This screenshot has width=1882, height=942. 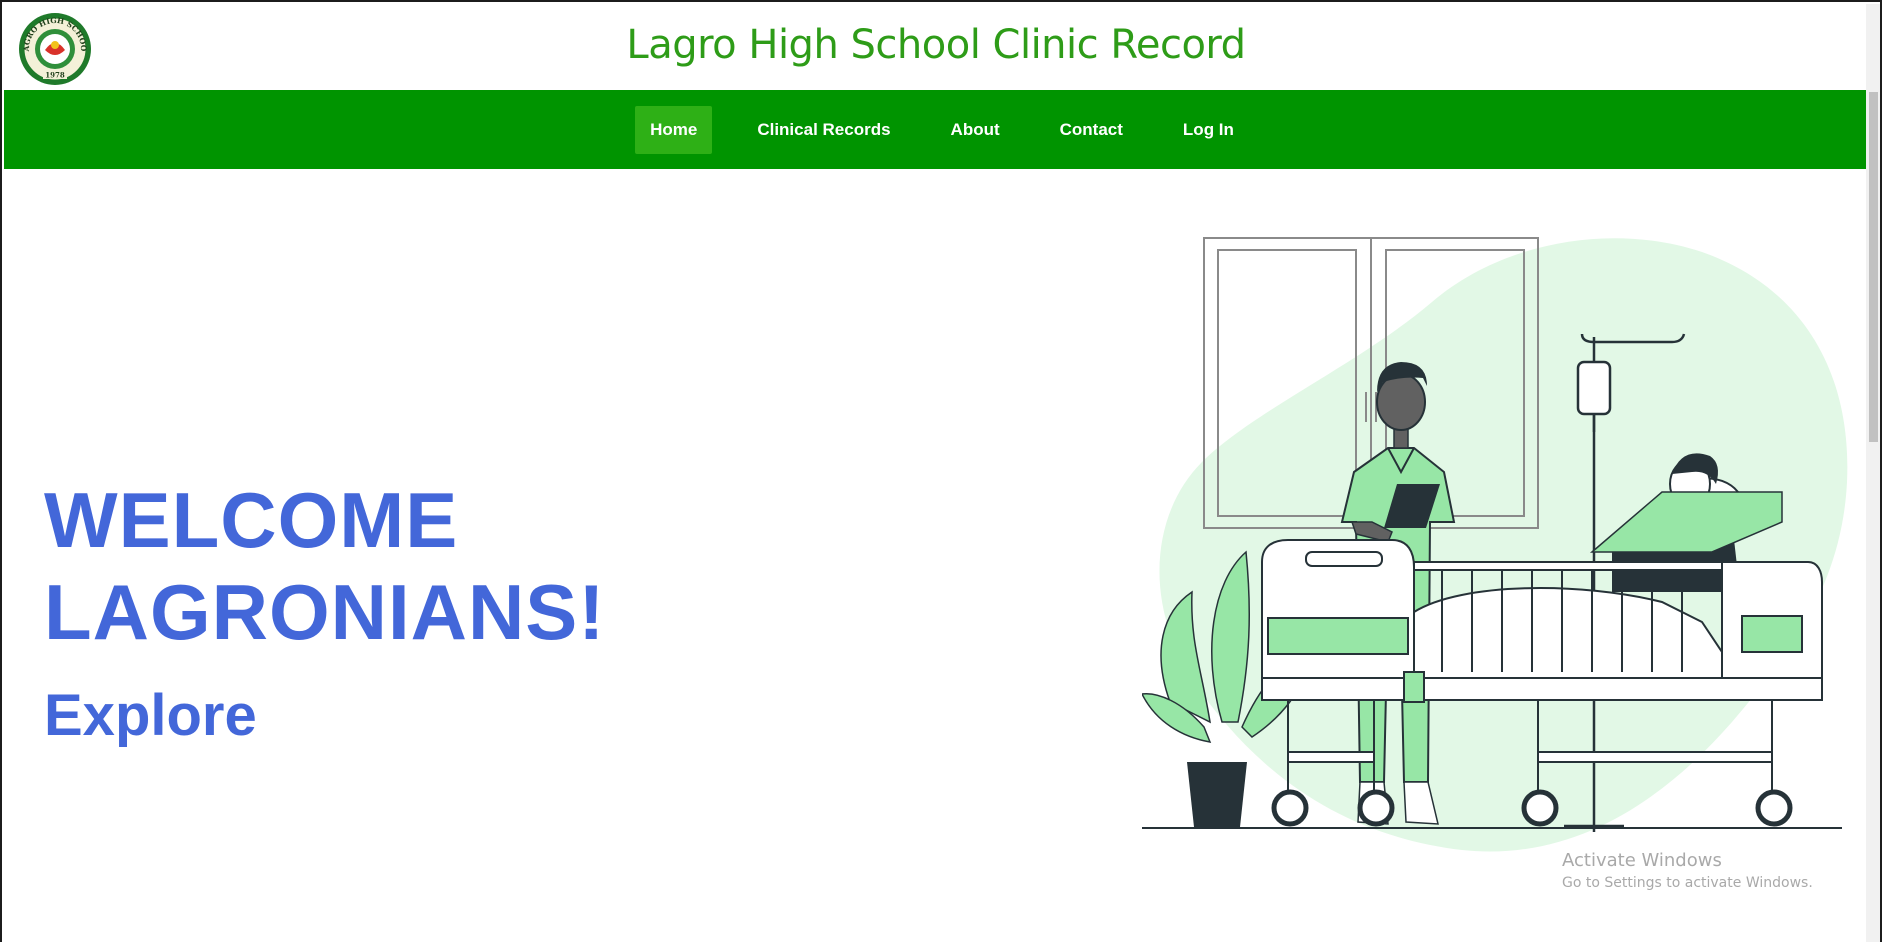 What do you see at coordinates (1208, 130) in the screenshot?
I see `nav-log-in: Log In` at bounding box center [1208, 130].